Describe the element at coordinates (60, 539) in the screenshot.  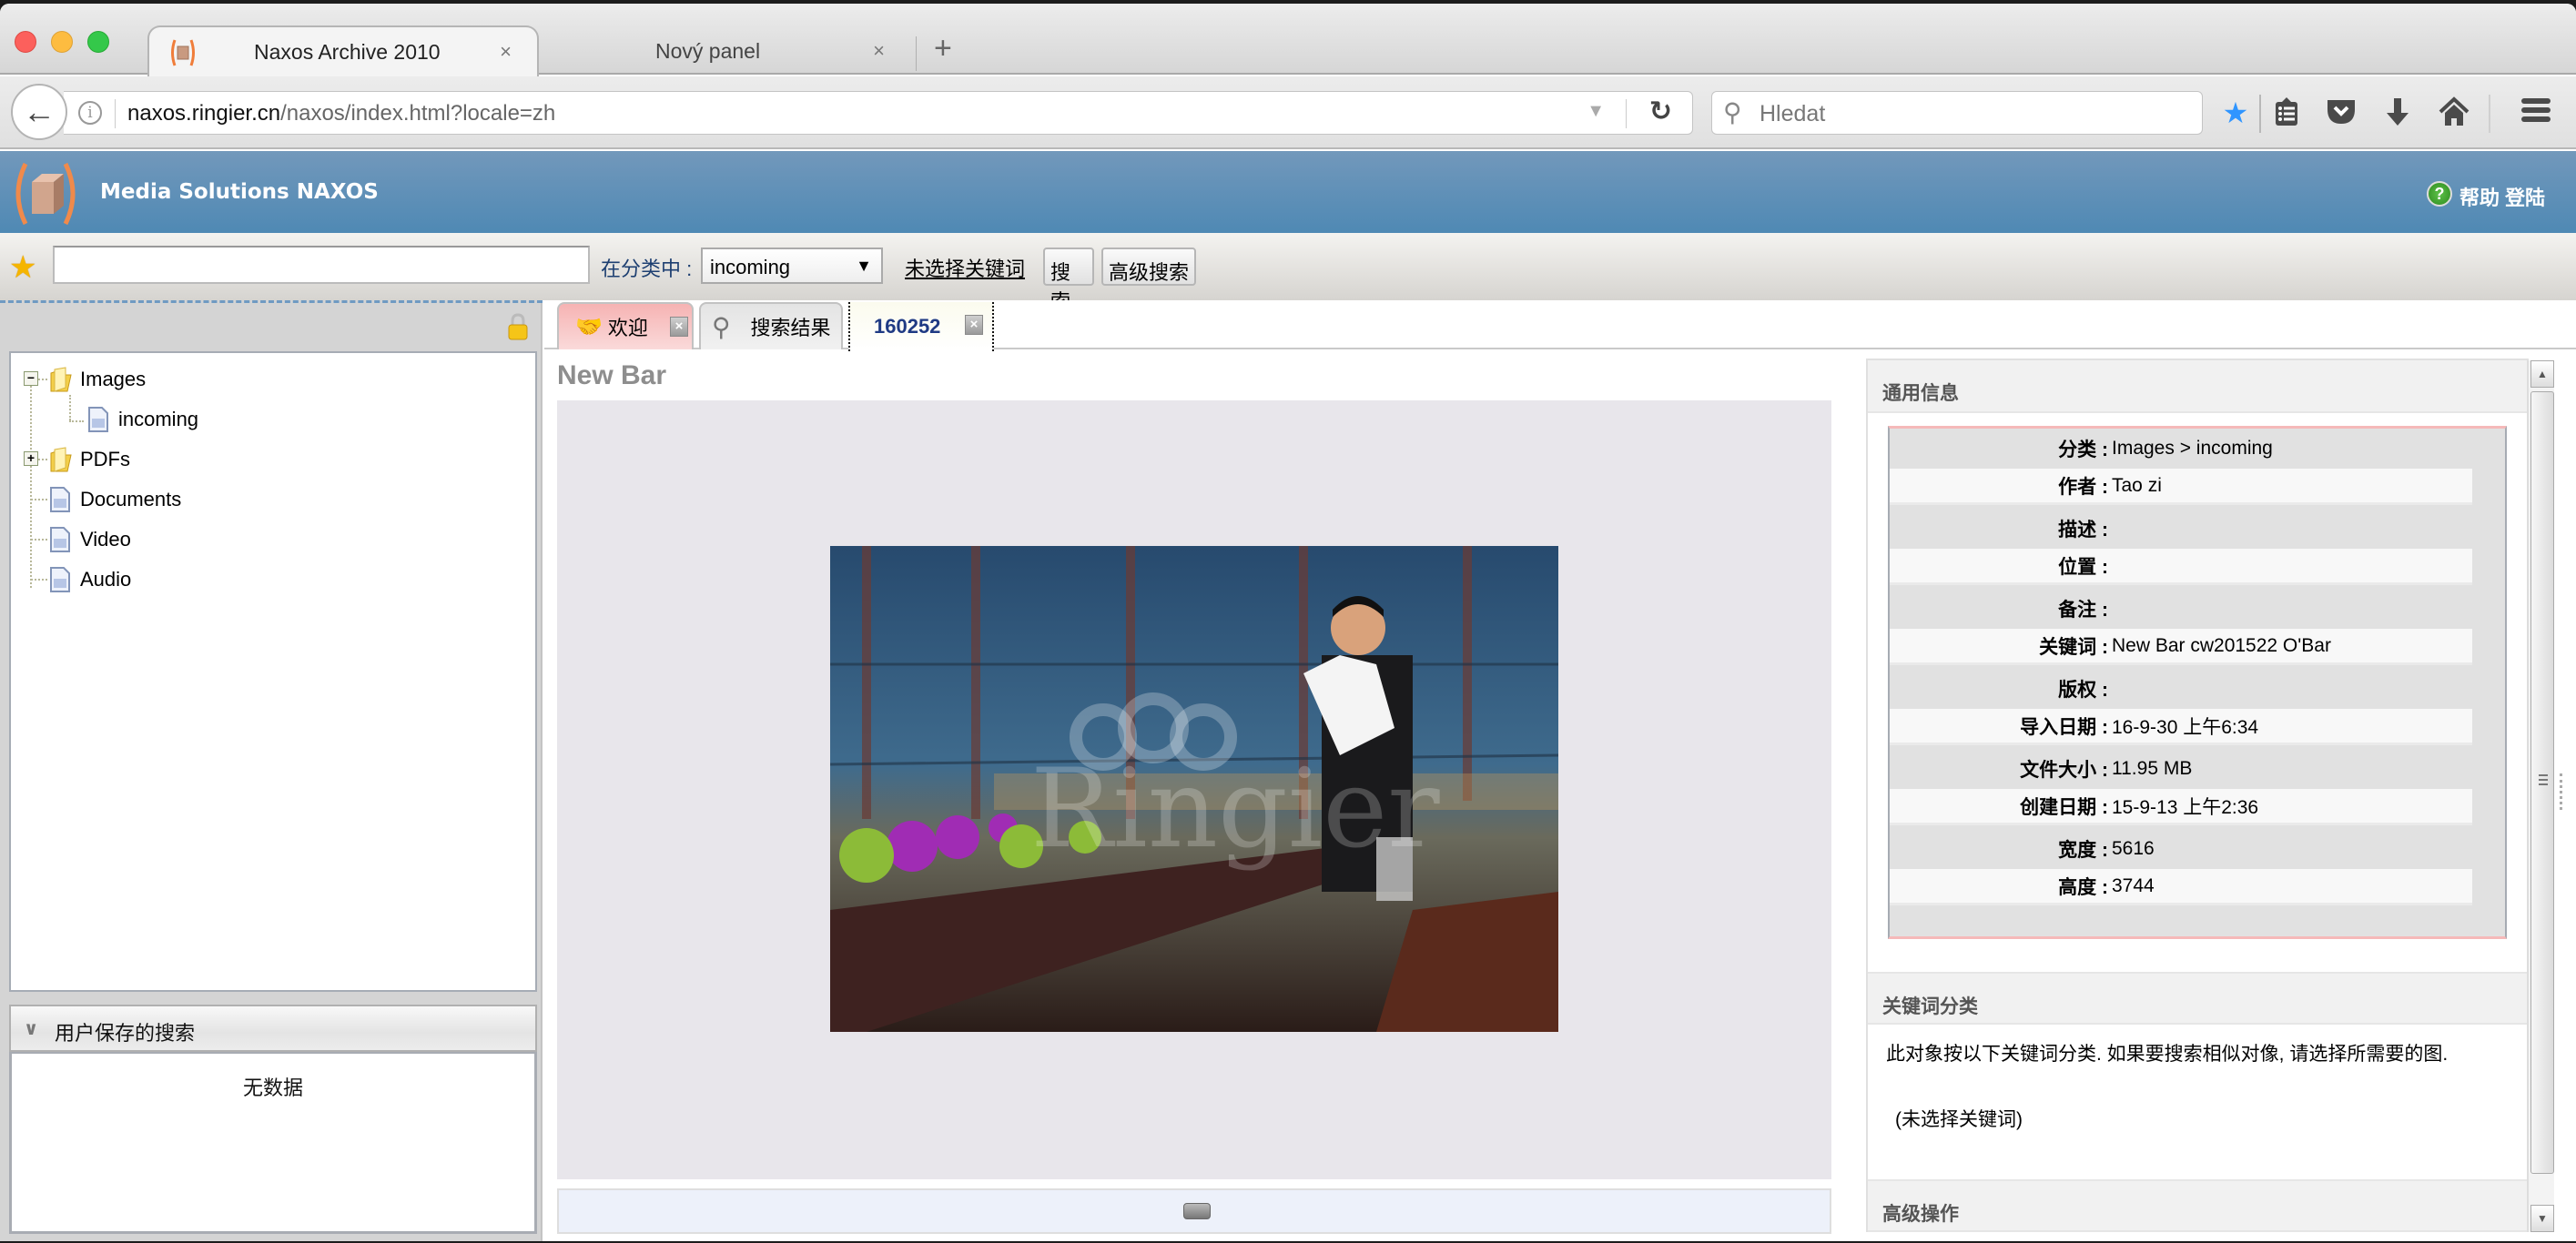
I see `document-icon` at that location.